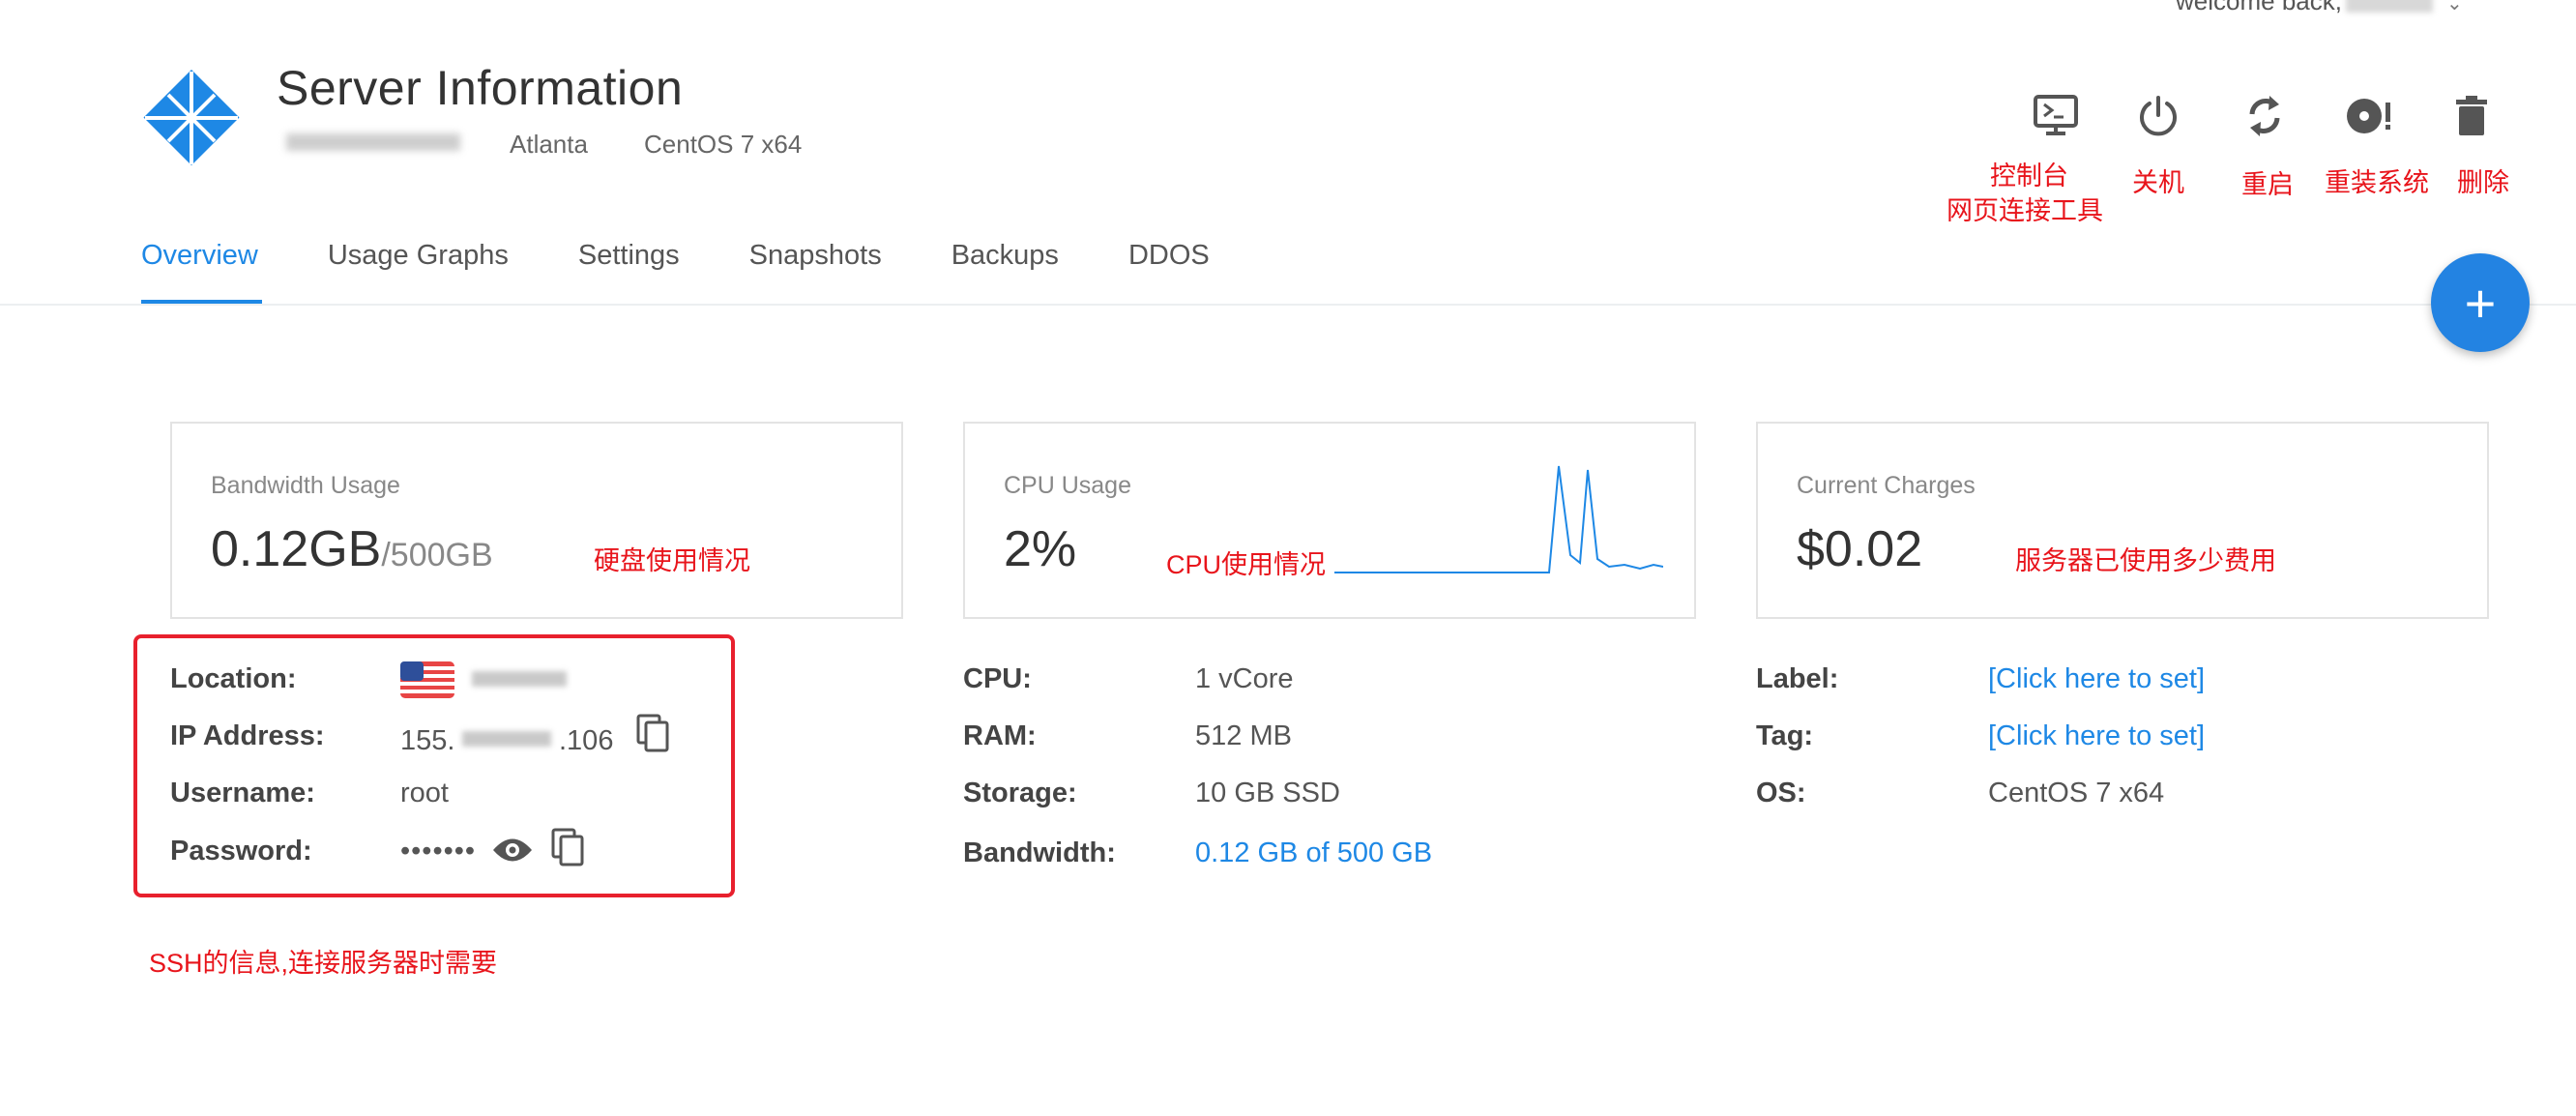 This screenshot has height=1116, width=2576. I want to click on annotation-console-sub: 网页连接工具, so click(2025, 210).